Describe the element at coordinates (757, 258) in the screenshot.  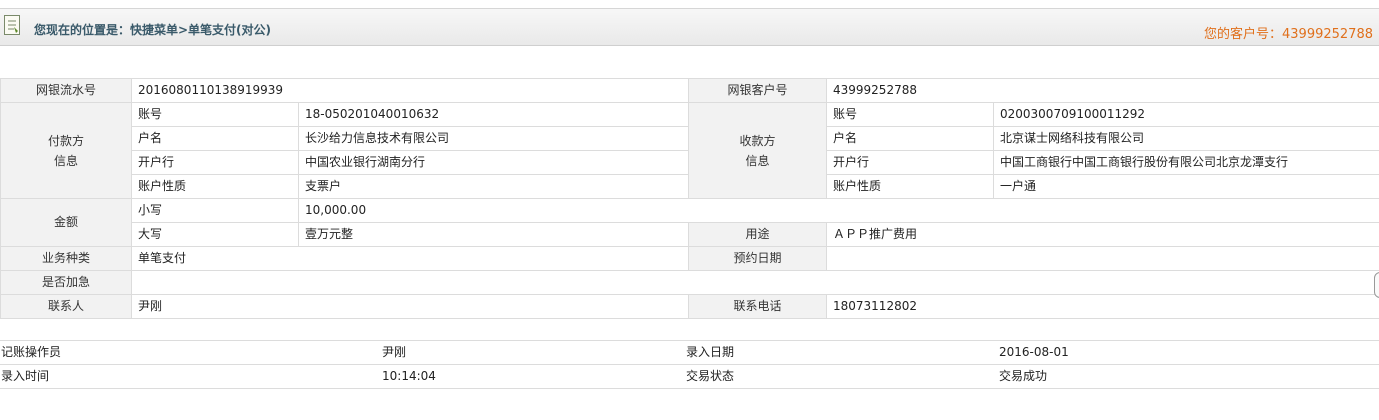
I see `appoint-date-label: 预约日期` at that location.